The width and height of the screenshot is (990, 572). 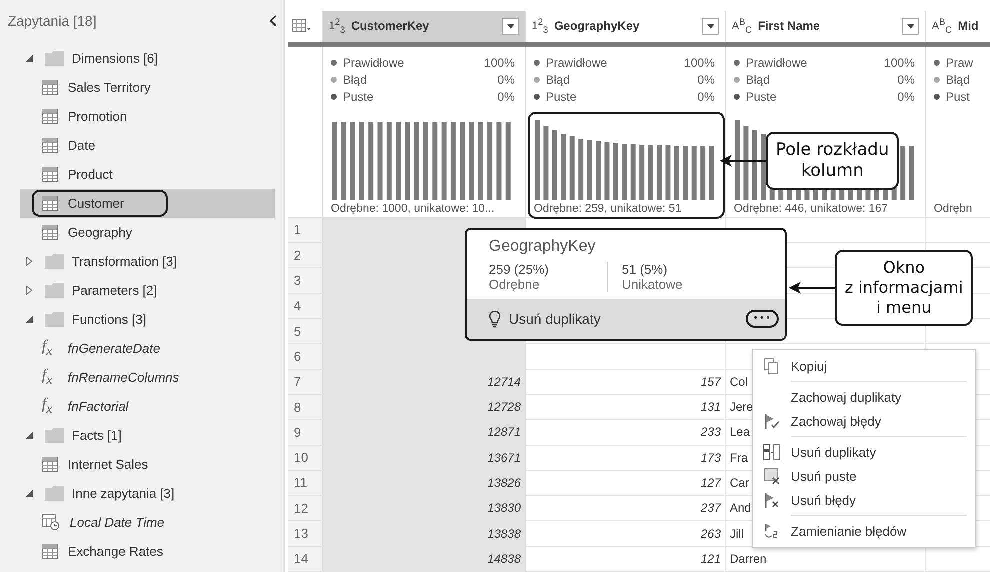 What do you see at coordinates (302, 26) in the screenshot?
I see `table-menu-icon` at bounding box center [302, 26].